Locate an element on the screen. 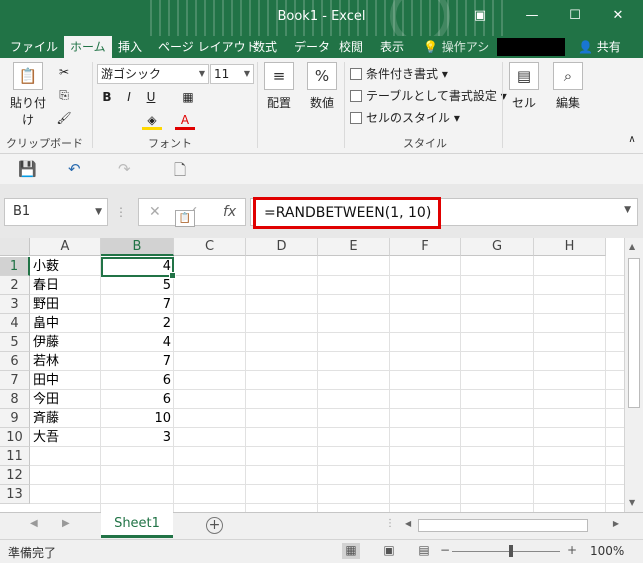 The image size is (643, 563). tab-file: ファイル is located at coordinates (34, 47).